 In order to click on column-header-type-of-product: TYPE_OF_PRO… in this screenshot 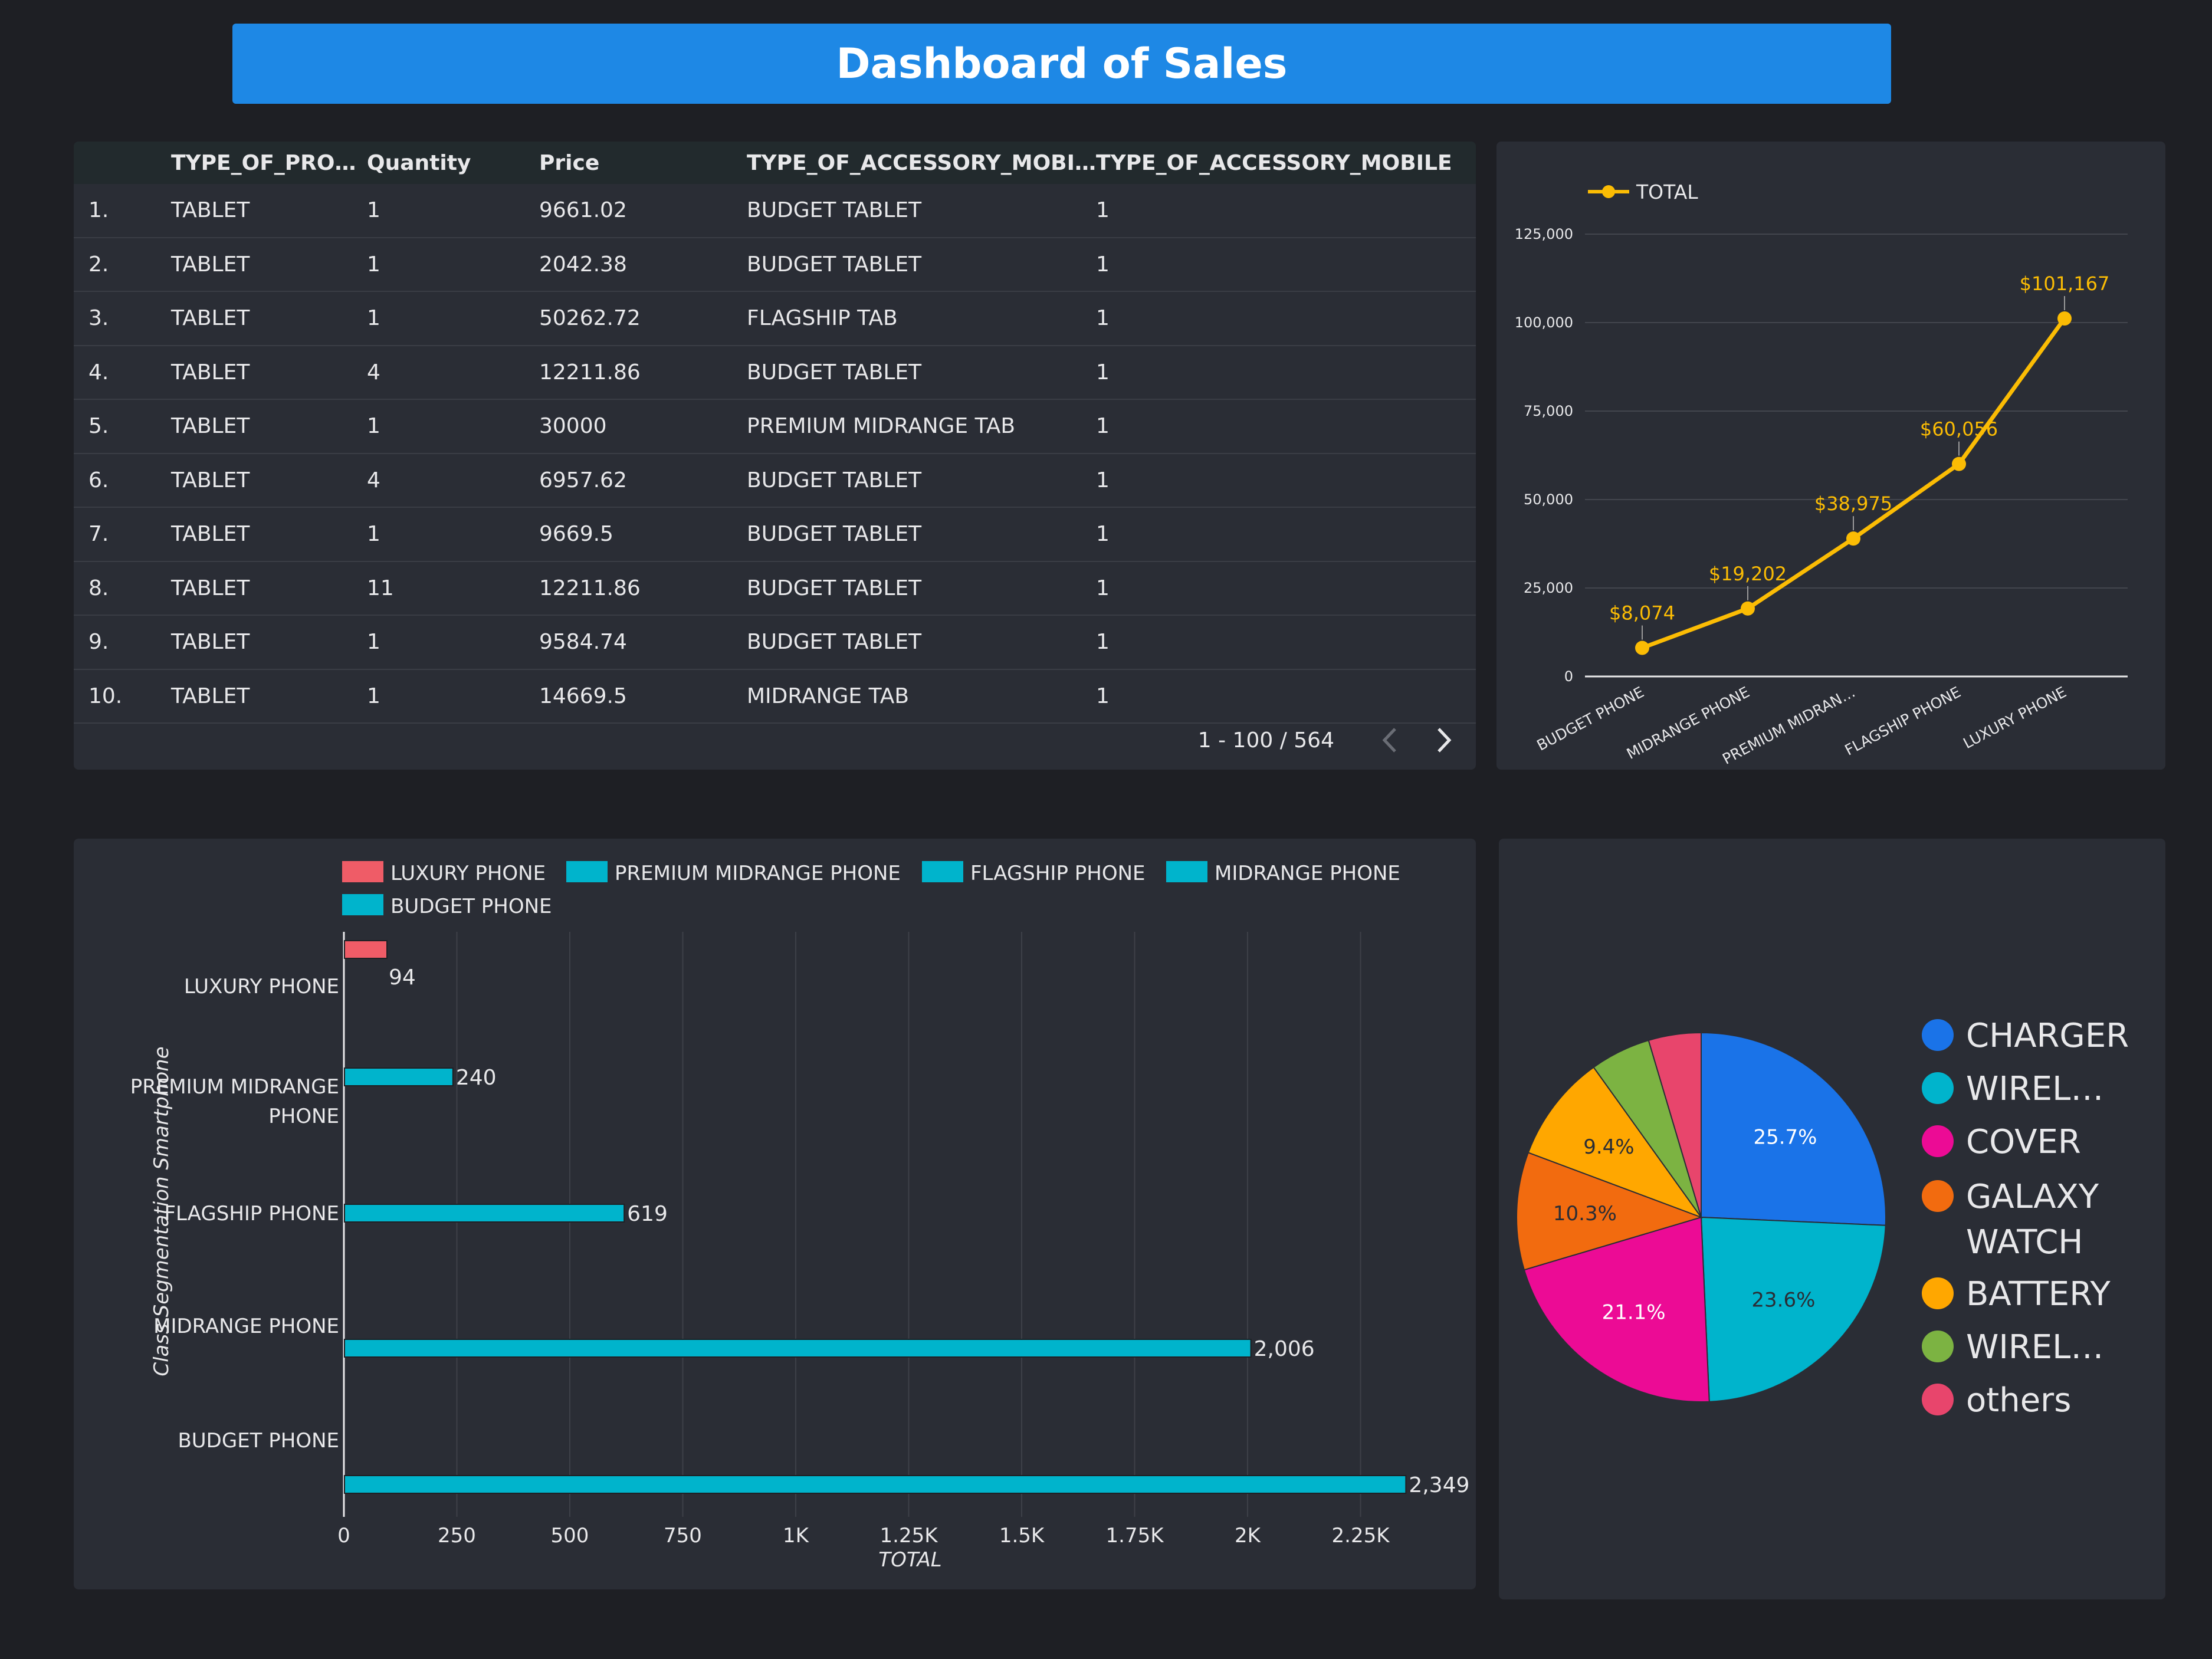, I will do `click(269, 163)`.